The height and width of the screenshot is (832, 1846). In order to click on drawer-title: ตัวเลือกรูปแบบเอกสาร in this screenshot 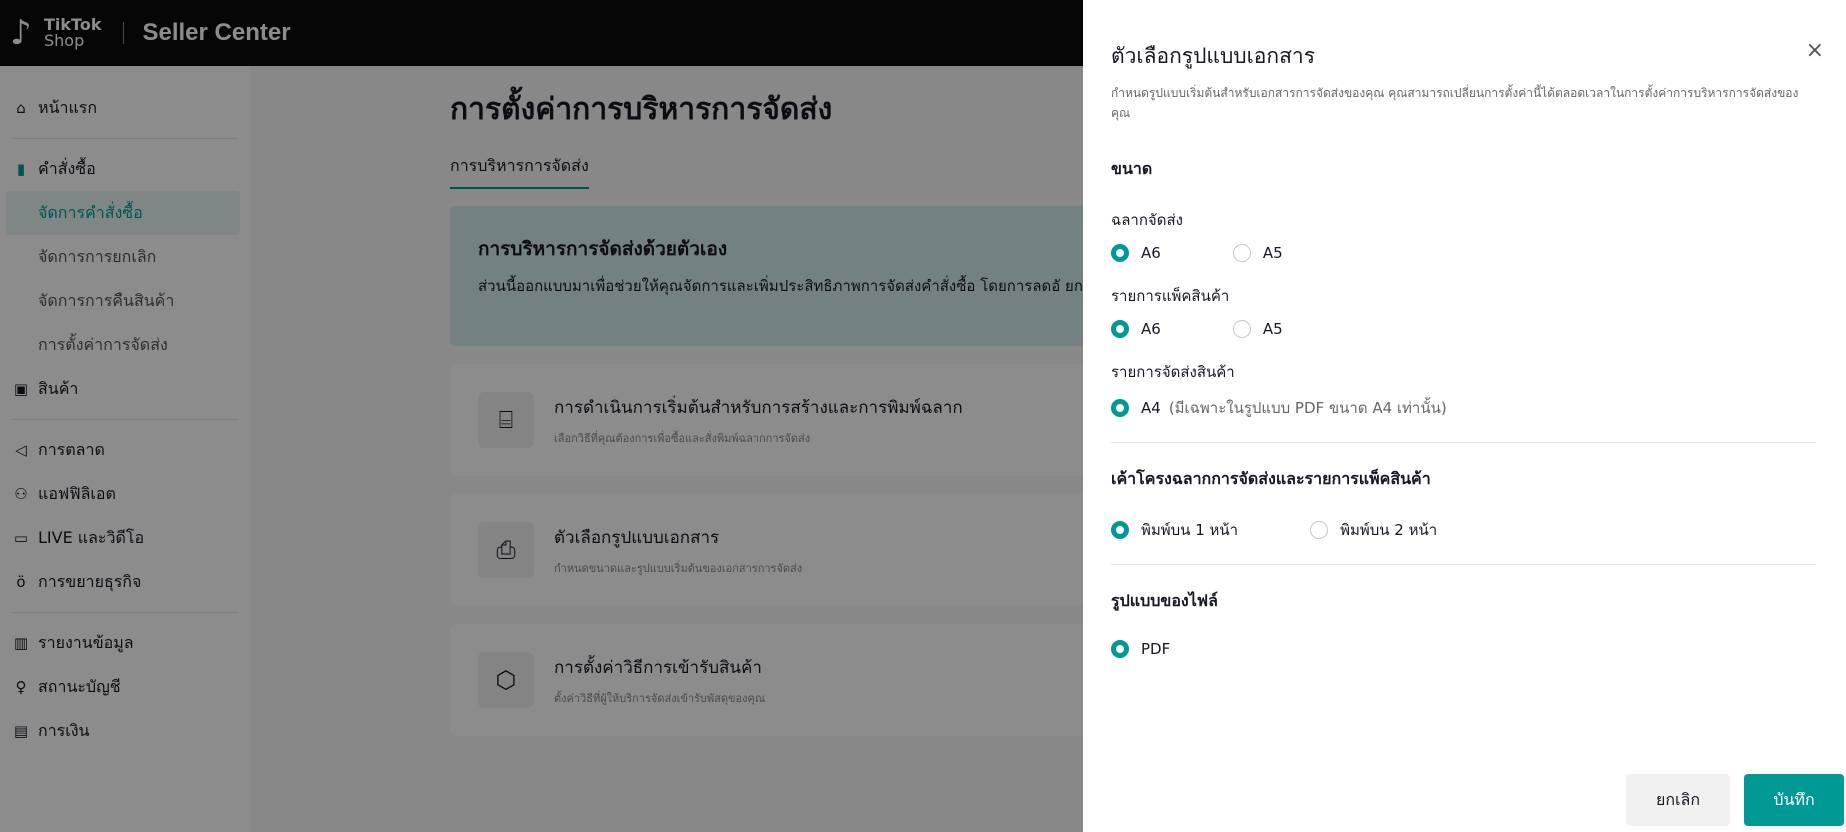, I will do `click(1213, 56)`.